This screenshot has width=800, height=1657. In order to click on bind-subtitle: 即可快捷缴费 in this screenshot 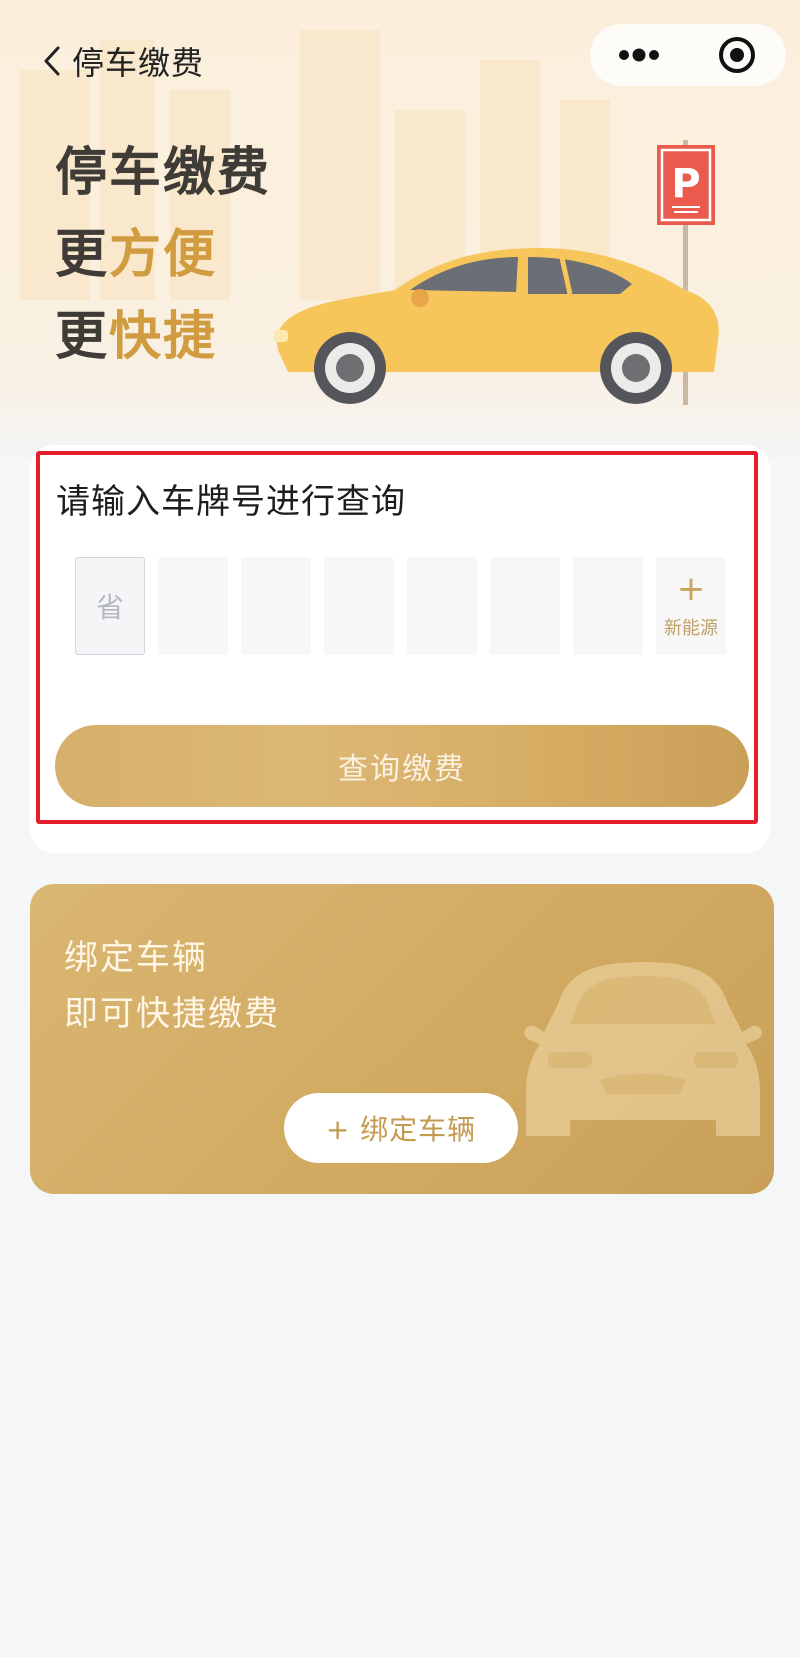, I will do `click(172, 1014)`.